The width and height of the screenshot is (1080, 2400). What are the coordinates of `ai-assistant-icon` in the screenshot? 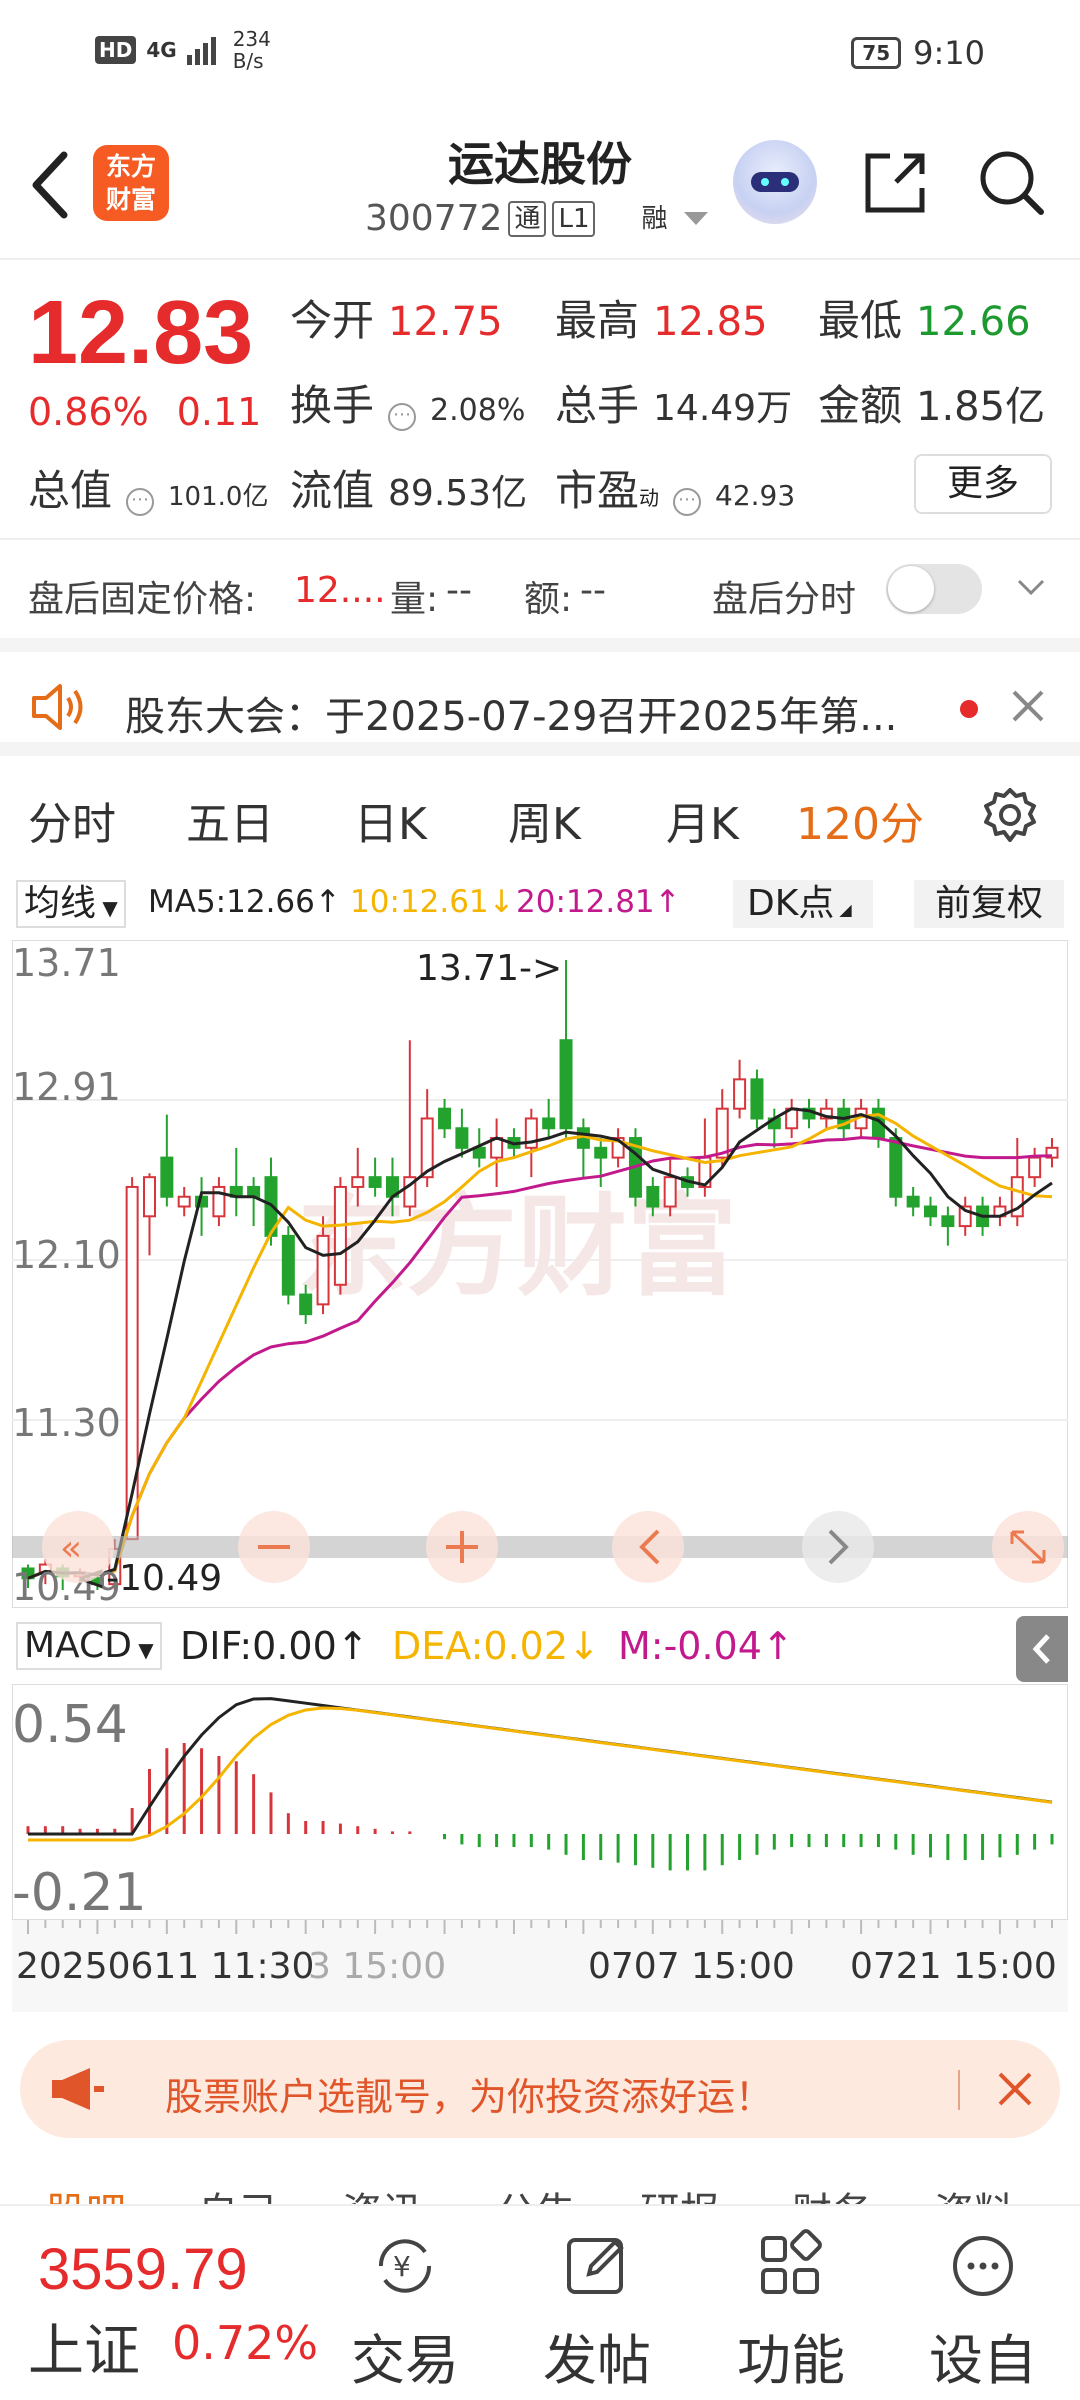 It's located at (775, 182).